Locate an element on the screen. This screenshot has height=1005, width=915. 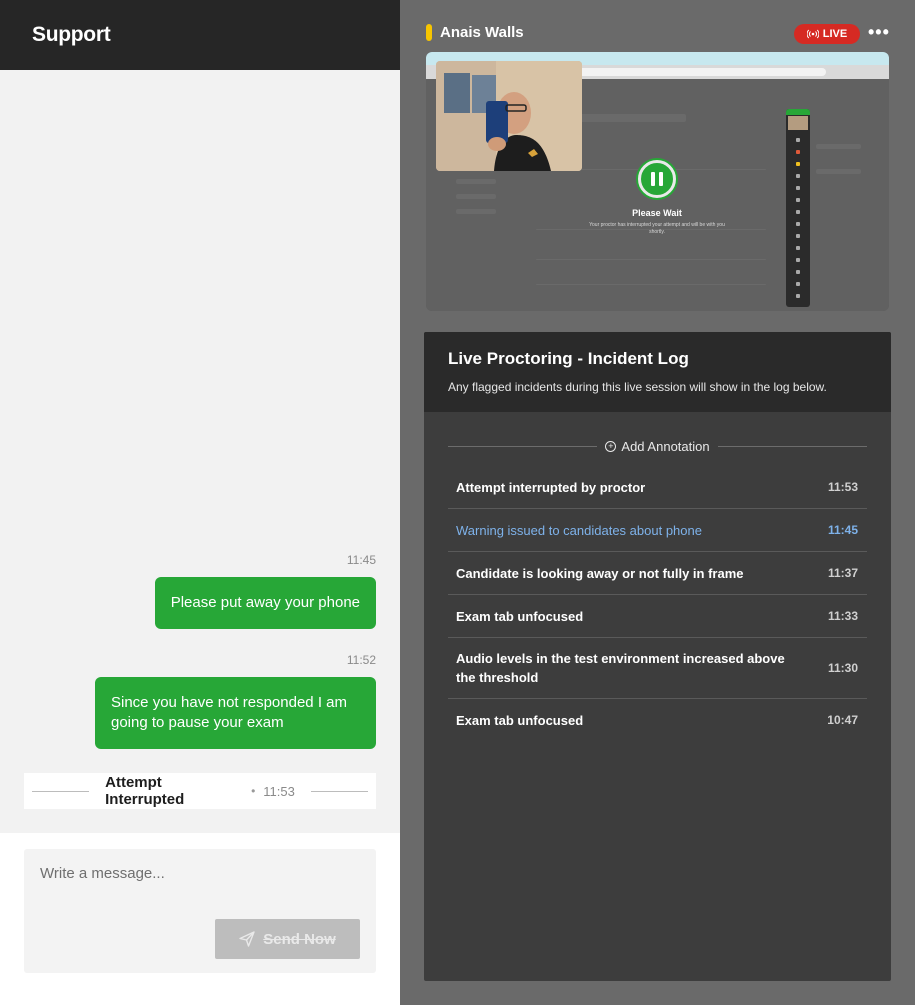
incident-row: Attempt interrupted by proctor 11:53 is located at coordinates (657, 487).